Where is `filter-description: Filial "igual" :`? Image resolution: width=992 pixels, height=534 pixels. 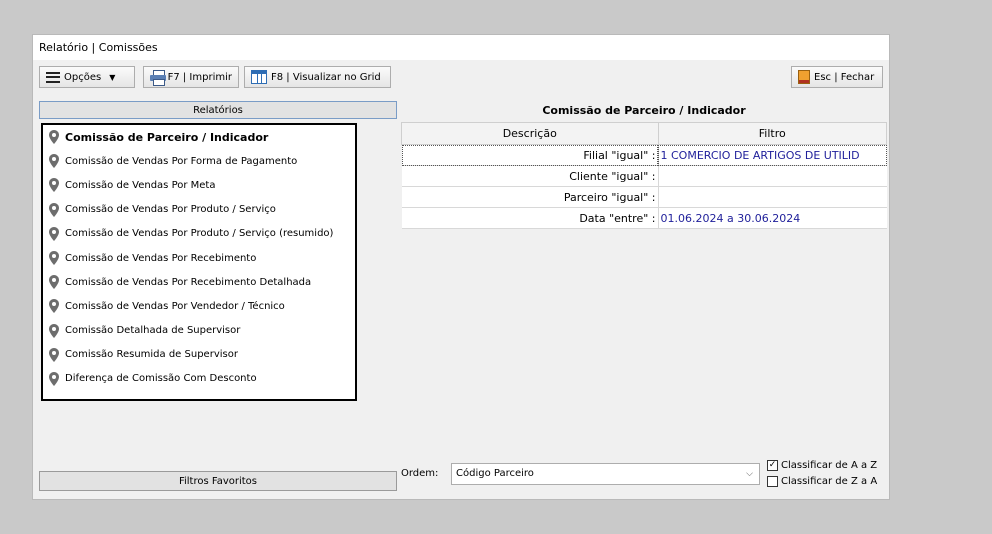
filter-description: Filial "igual" : is located at coordinates (530, 155).